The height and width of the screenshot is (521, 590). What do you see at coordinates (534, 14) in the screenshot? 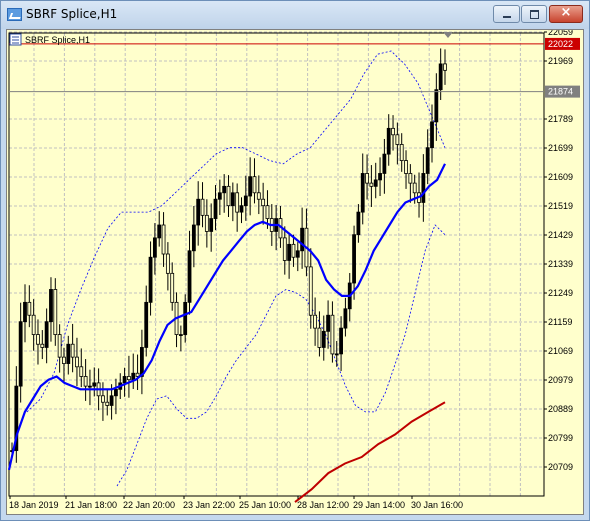
I see `maximize-button` at bounding box center [534, 14].